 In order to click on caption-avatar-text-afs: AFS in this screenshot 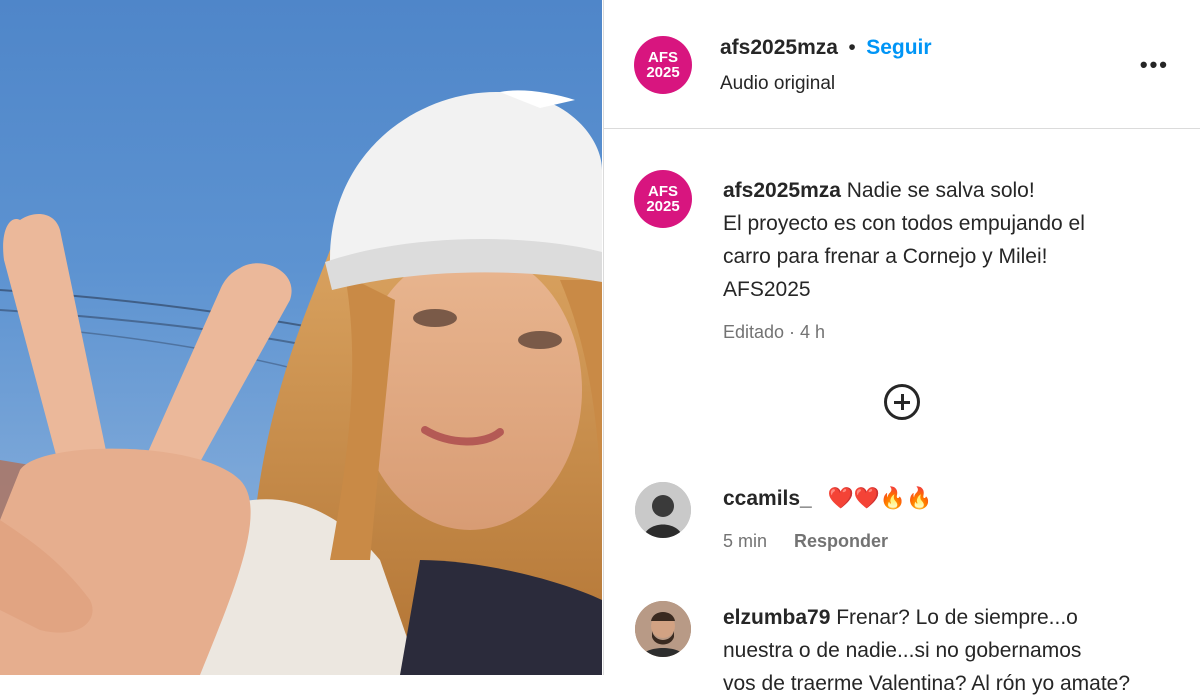, I will do `click(663, 191)`.